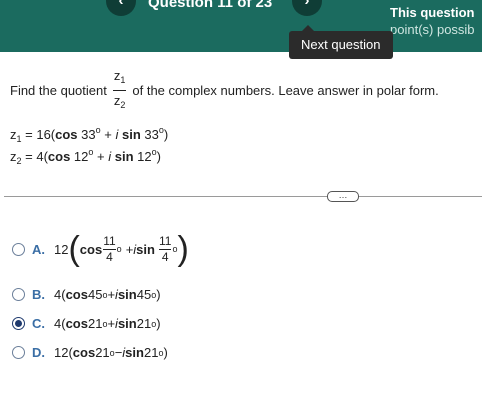  Describe the element at coordinates (119, 90) in the screenshot. I see `quotient-fraction: z1 z2` at that location.